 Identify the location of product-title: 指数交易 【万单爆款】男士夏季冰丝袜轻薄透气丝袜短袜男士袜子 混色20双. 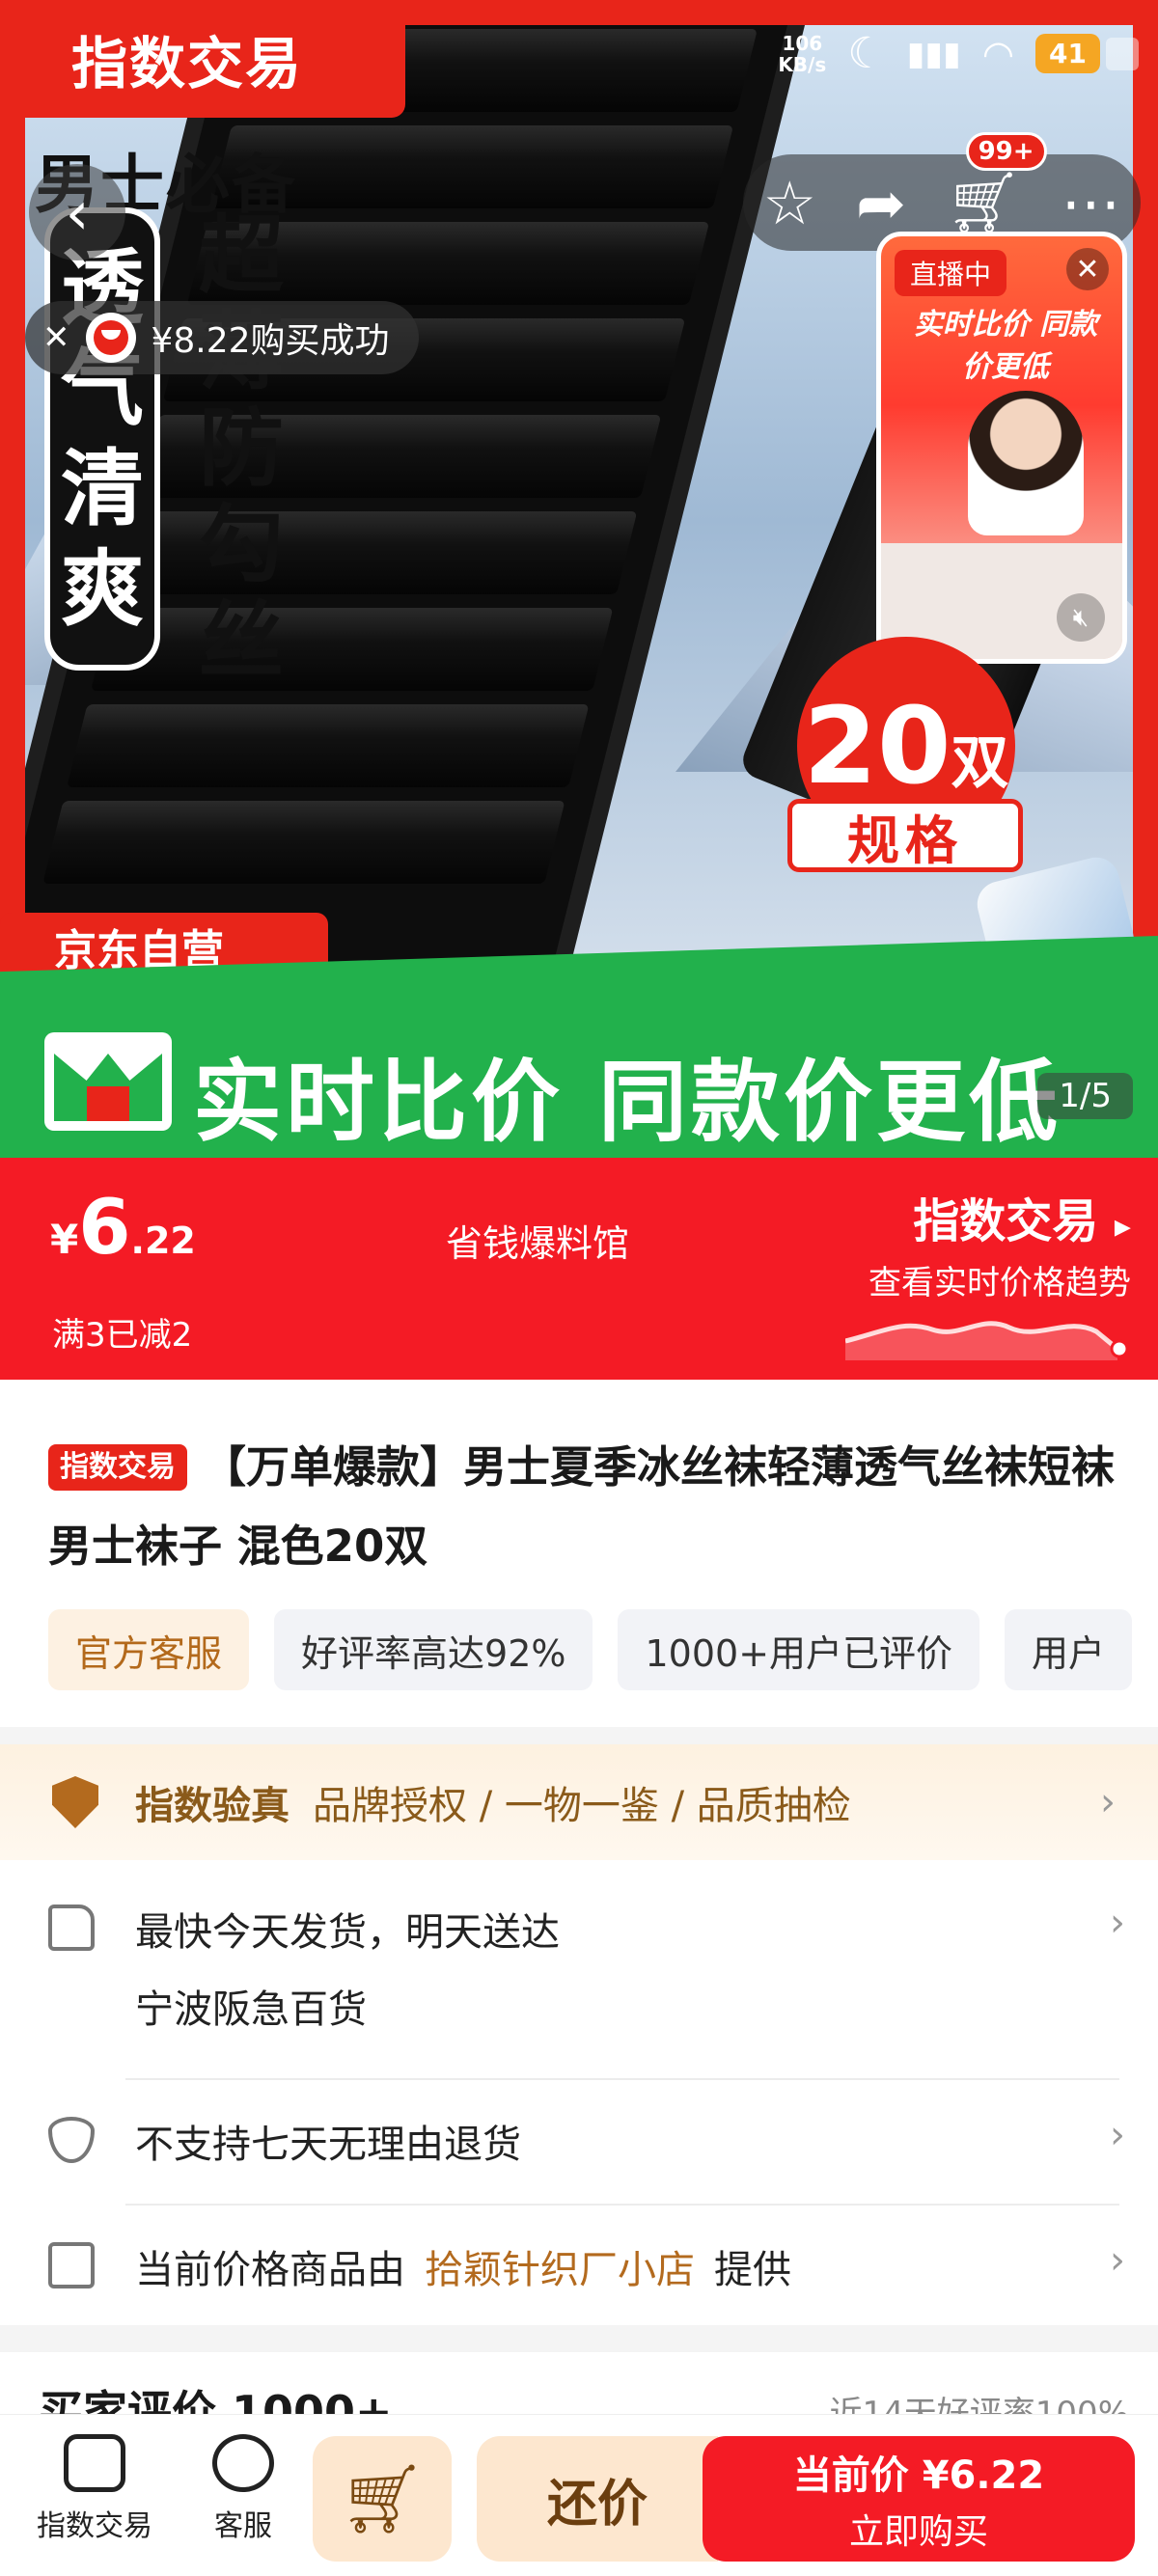
(583, 1507).